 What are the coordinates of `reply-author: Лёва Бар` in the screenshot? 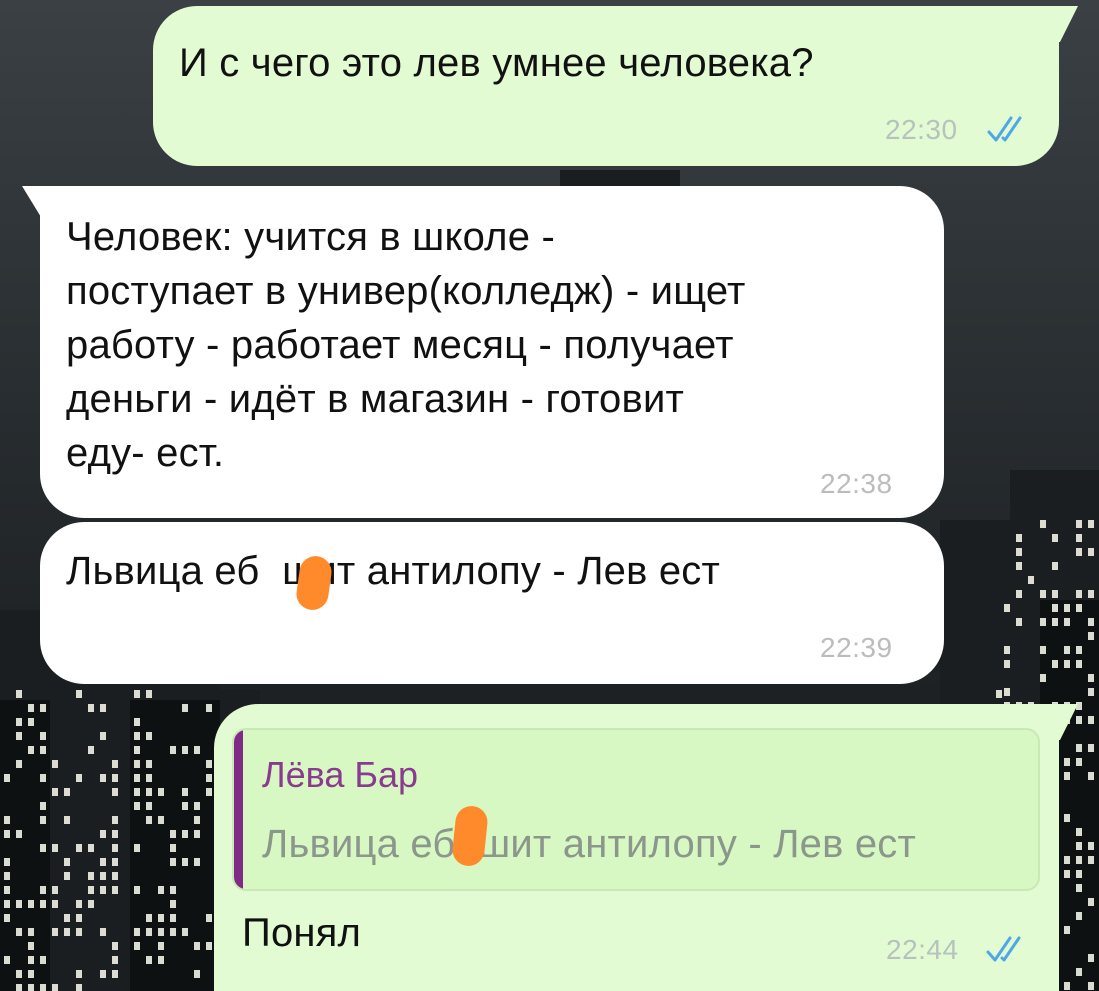 It's located at (340, 774).